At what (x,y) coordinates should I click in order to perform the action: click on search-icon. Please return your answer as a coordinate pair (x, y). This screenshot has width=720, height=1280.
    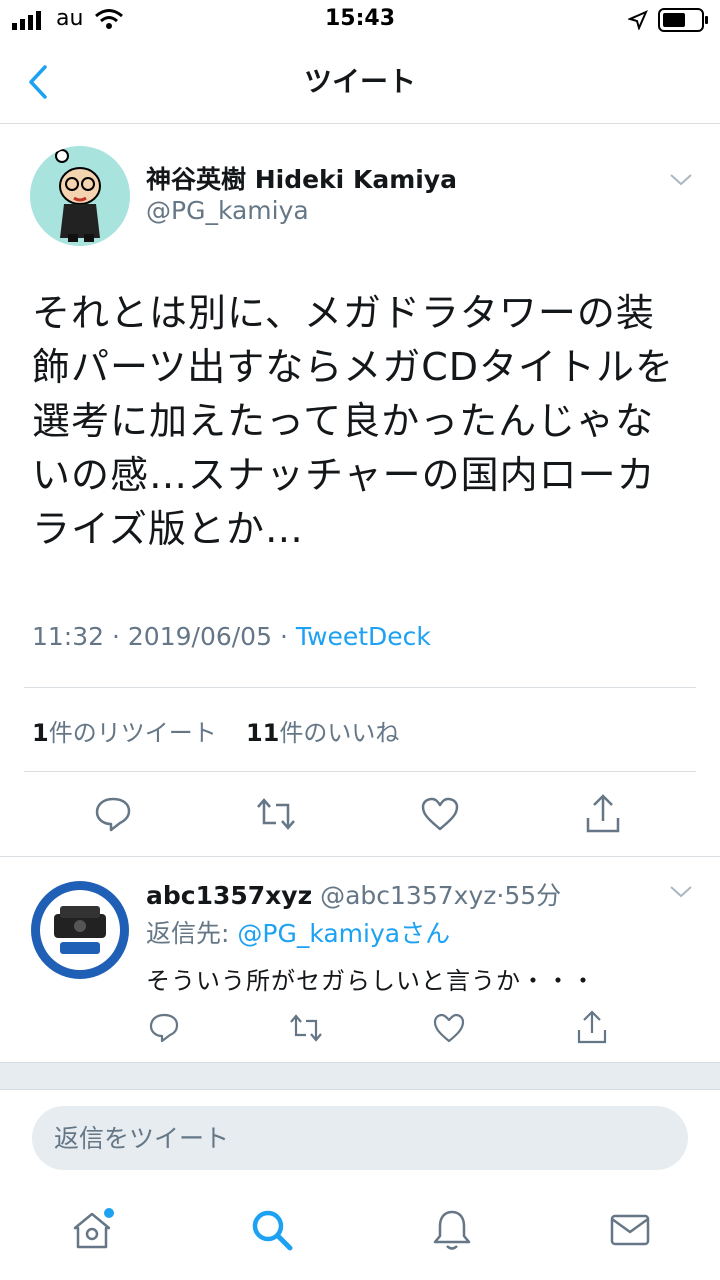
    Looking at the image, I should click on (272, 1230).